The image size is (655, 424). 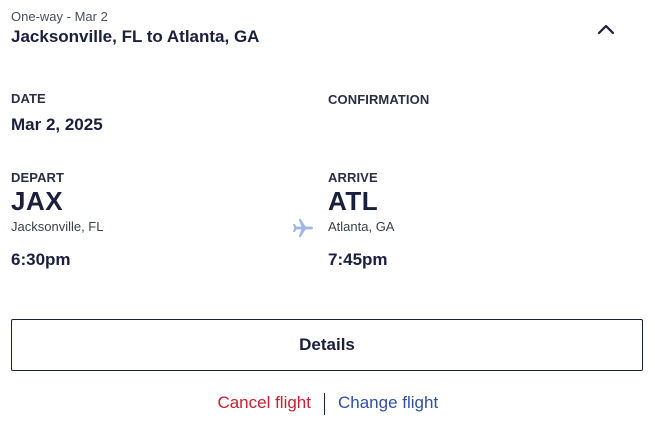 What do you see at coordinates (353, 201) in the screenshot?
I see `arrive-airport-code: ATL` at bounding box center [353, 201].